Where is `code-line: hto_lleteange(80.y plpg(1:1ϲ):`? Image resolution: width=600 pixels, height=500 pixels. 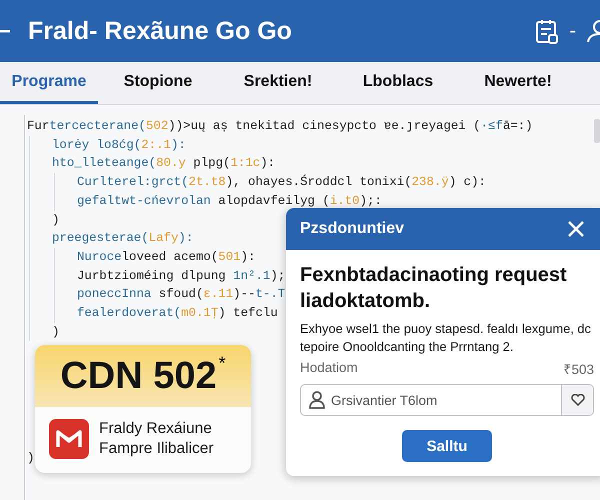 code-line: hto_lleteange(80.y plpg(1:1ϲ): is located at coordinates (164, 163).